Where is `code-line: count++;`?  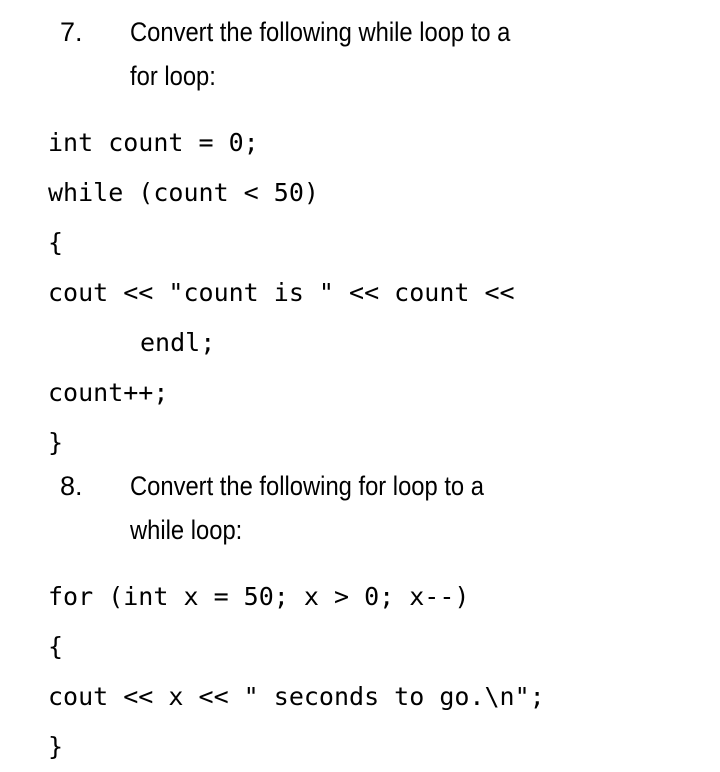
code-line: count++; is located at coordinates (108, 392).